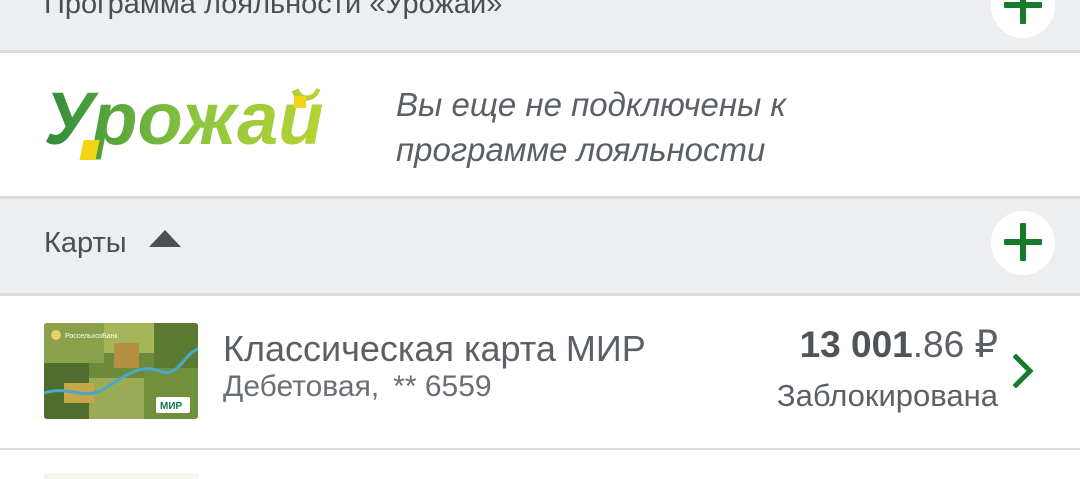 The image size is (1080, 479). I want to click on card-type: Дебетовая, ** 6559, so click(357, 387).